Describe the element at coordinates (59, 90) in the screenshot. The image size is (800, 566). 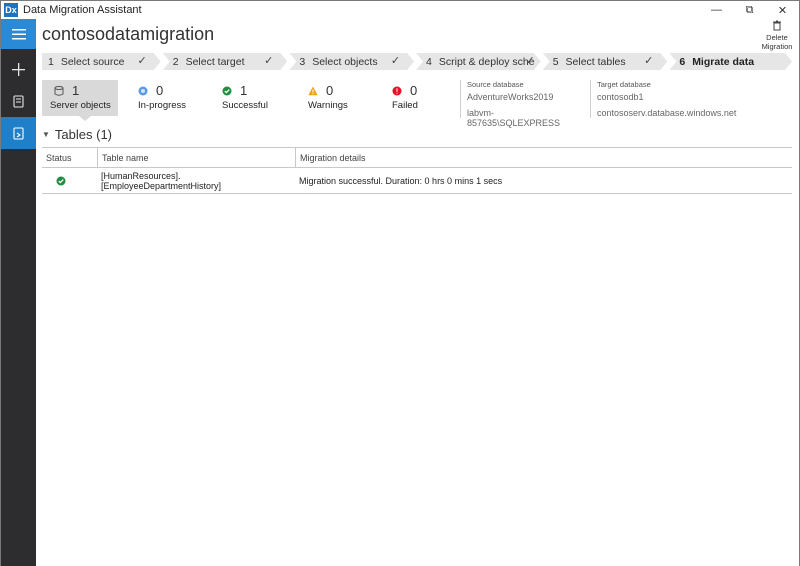
I see `database-icon` at that location.